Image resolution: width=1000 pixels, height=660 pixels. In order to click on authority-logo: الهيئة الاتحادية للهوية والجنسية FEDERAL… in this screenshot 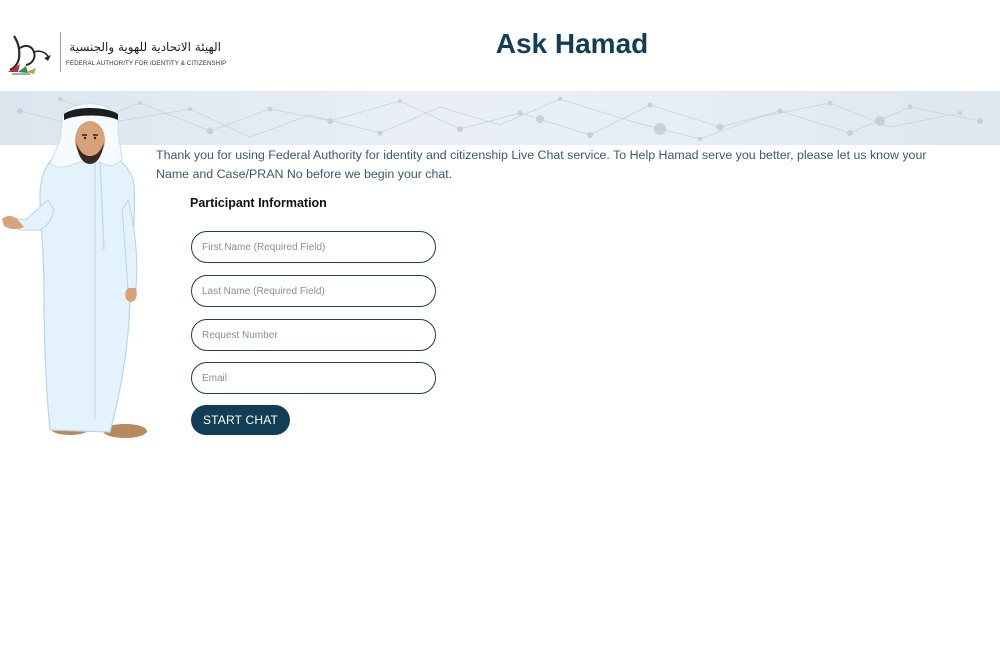, I will do `click(115, 54)`.